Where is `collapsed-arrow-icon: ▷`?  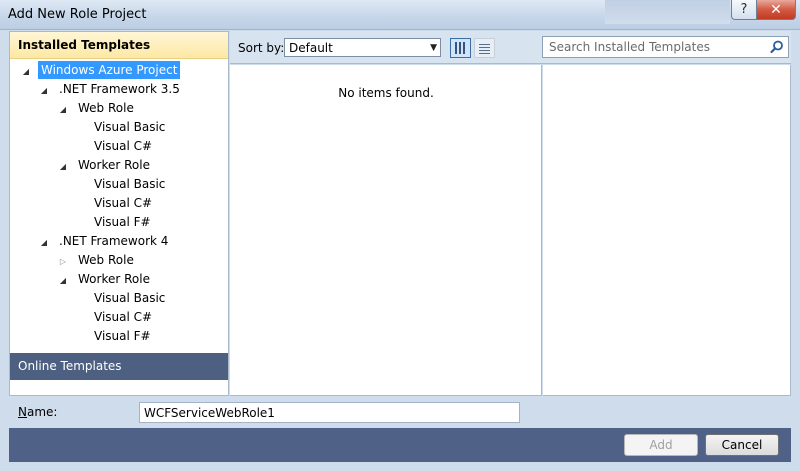
collapsed-arrow-icon: ▷ is located at coordinates (63, 262).